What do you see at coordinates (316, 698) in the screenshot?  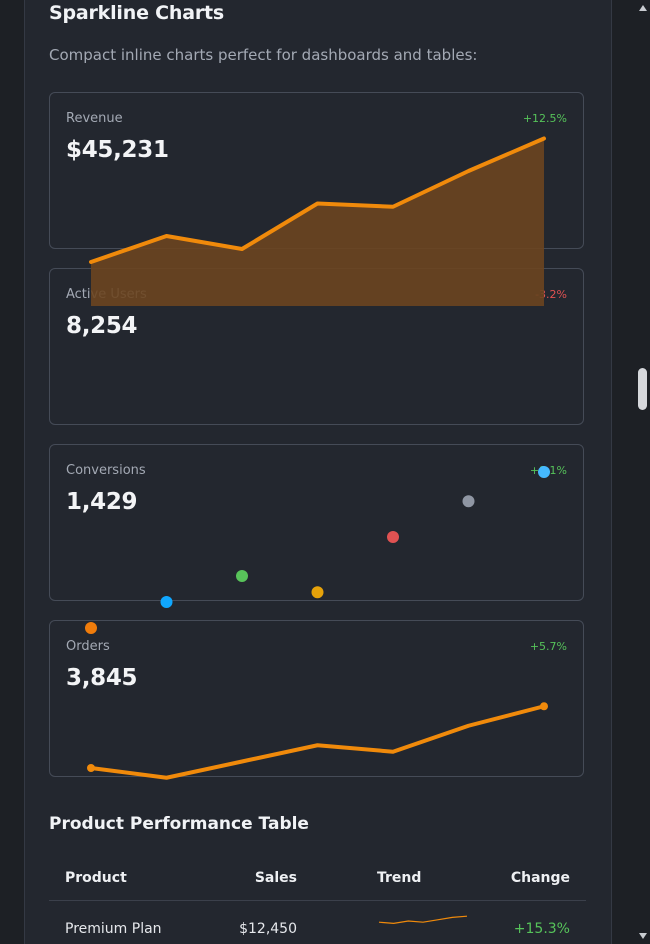 I see `orders-card: Orders 3,845 +5.7%` at bounding box center [316, 698].